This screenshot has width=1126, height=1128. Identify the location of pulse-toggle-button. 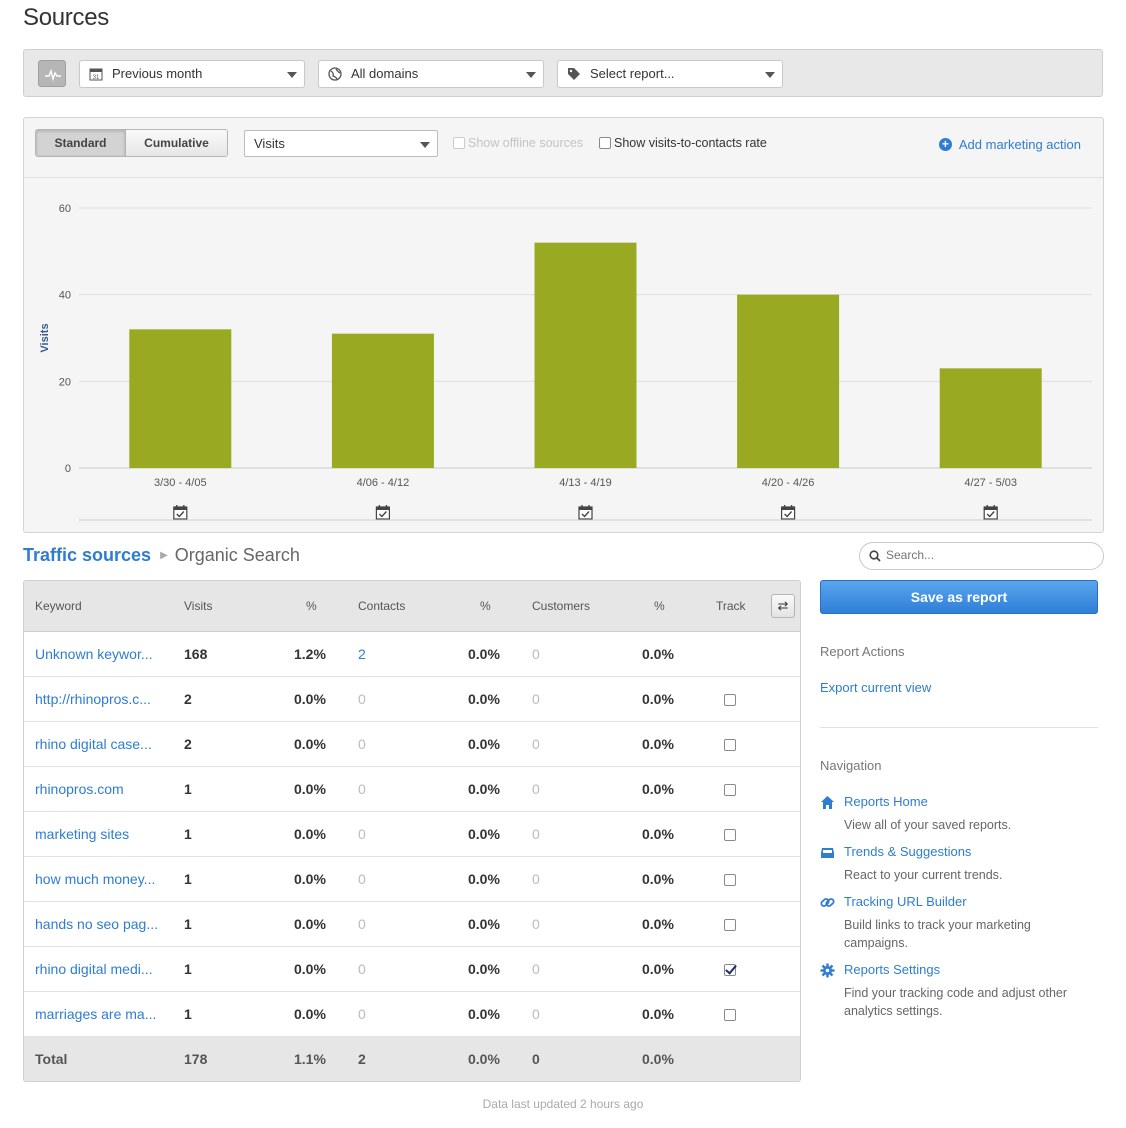
(52, 73).